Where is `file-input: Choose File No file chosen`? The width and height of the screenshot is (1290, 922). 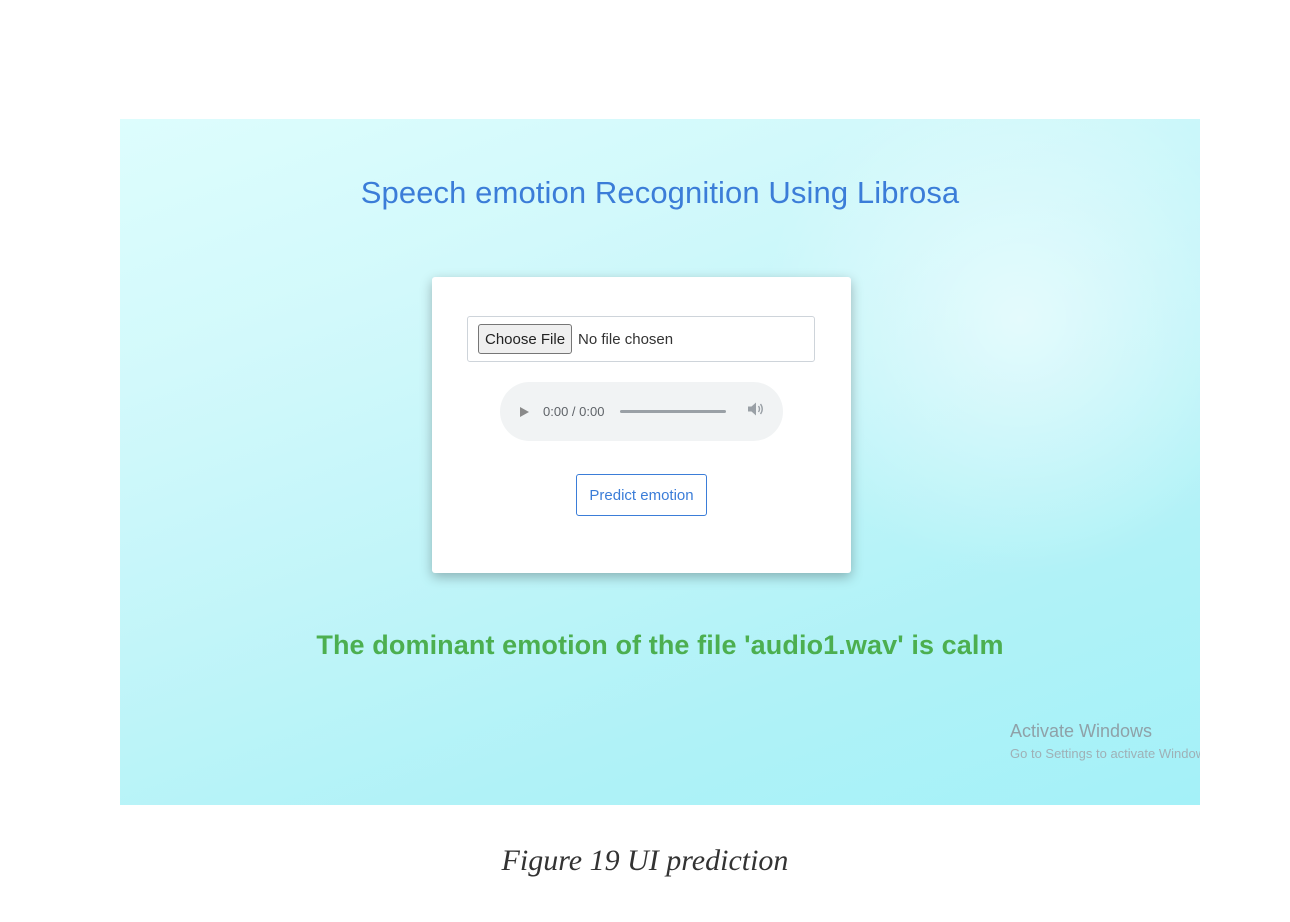 file-input: Choose File No file chosen is located at coordinates (641, 339).